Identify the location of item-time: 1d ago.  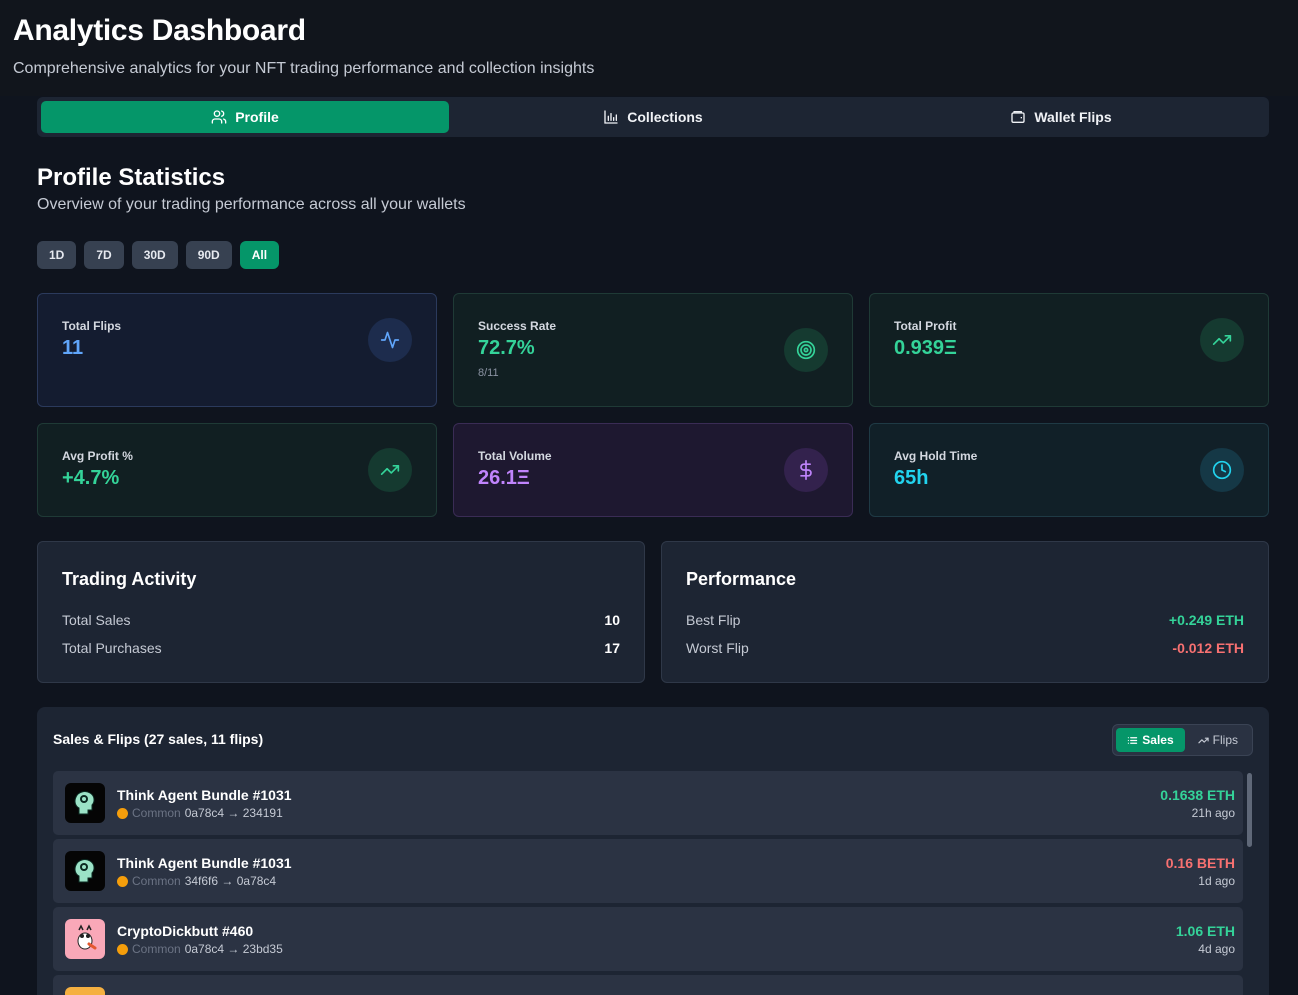
(1216, 881).